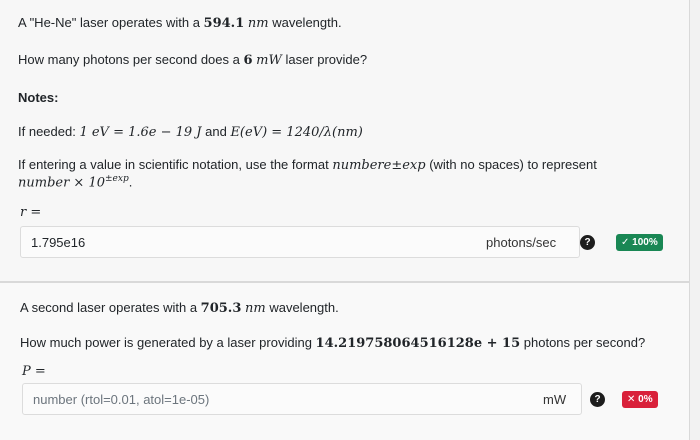 Image resolution: width=700 pixels, height=440 pixels. I want to click on q1-power-unit: mW, so click(269, 60).